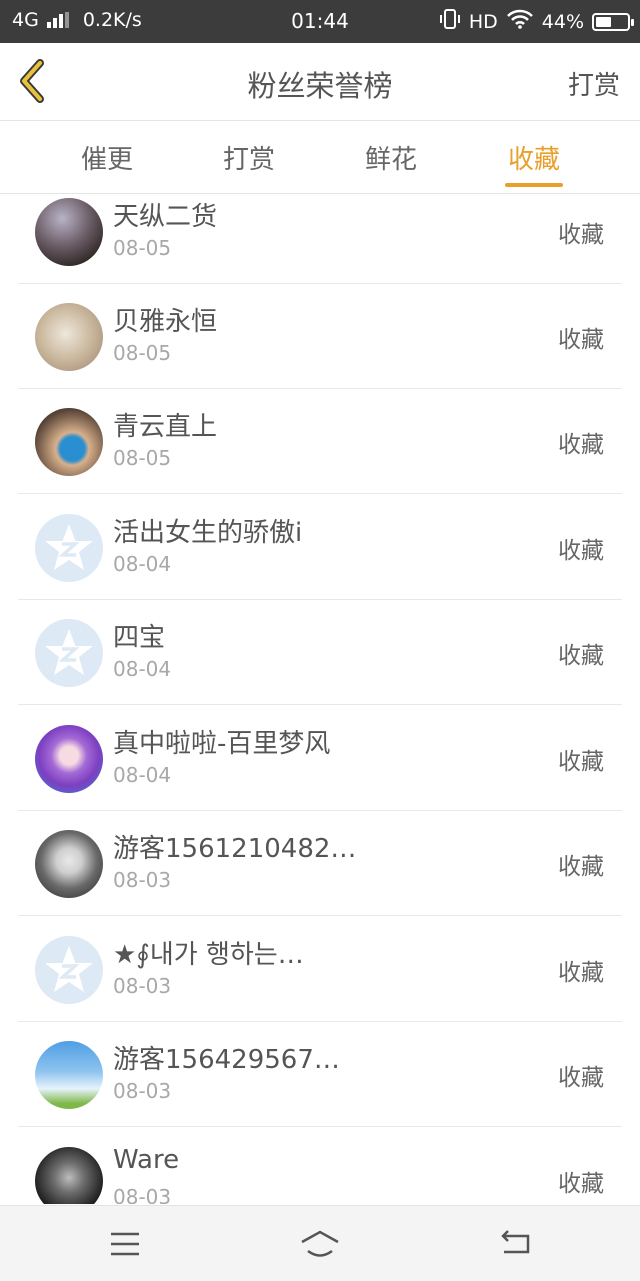  I want to click on active-tab-indicator, so click(534, 185).